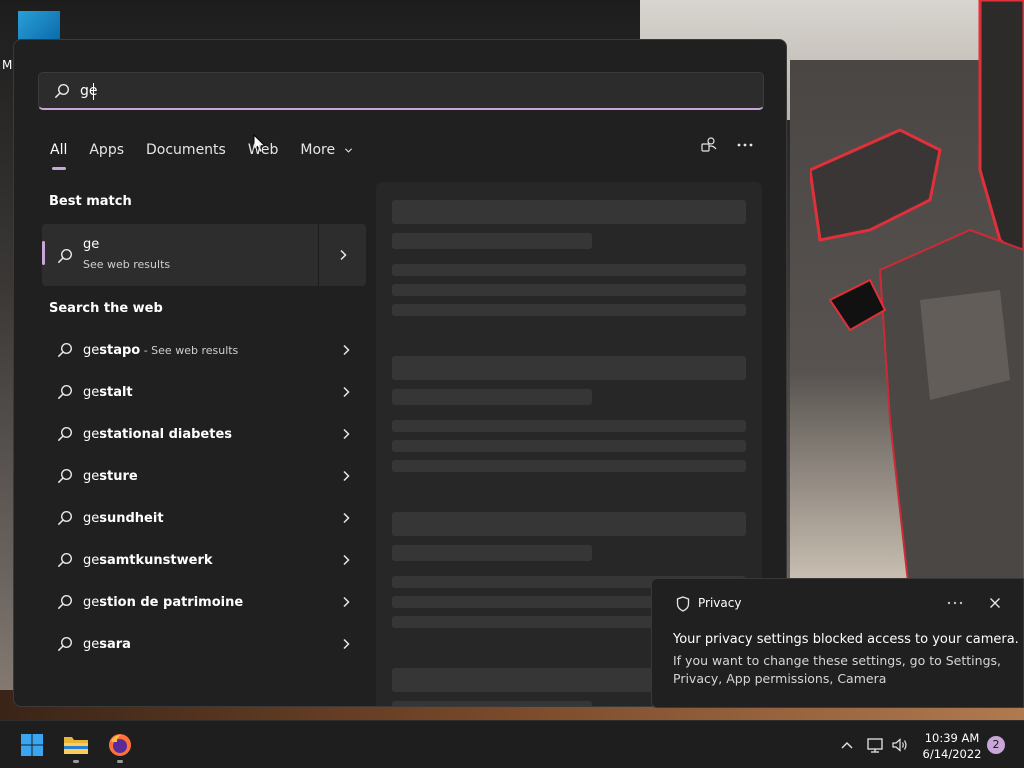  Describe the element at coordinates (204, 644) in the screenshot. I see `web-result-item: gesara` at that location.